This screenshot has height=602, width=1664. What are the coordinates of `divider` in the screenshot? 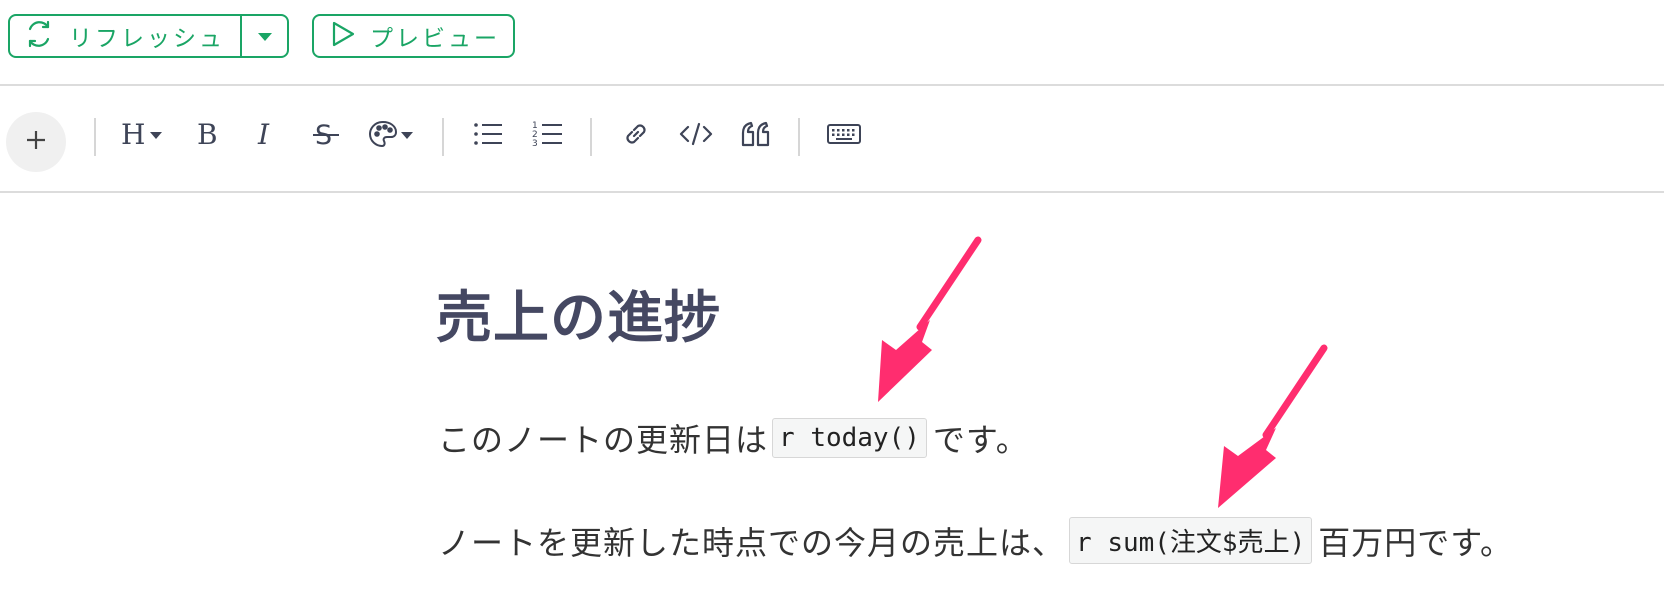 It's located at (832, 85).